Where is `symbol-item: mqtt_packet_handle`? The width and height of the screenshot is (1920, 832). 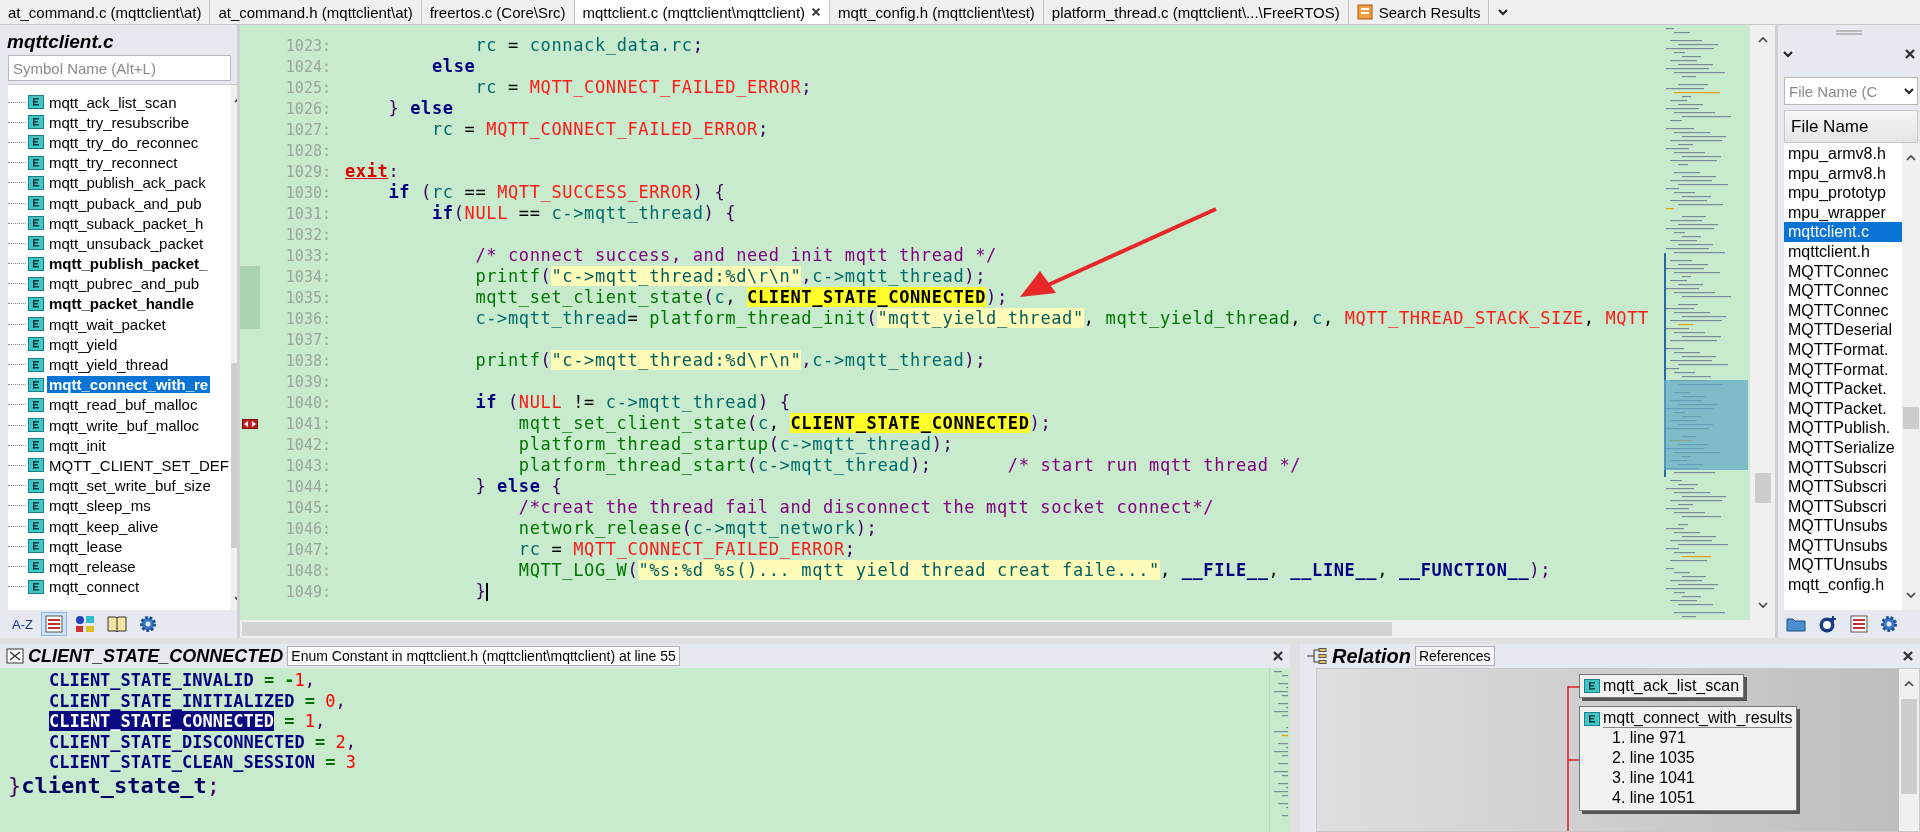
symbol-item: mqtt_packet_handle is located at coordinates (122, 304).